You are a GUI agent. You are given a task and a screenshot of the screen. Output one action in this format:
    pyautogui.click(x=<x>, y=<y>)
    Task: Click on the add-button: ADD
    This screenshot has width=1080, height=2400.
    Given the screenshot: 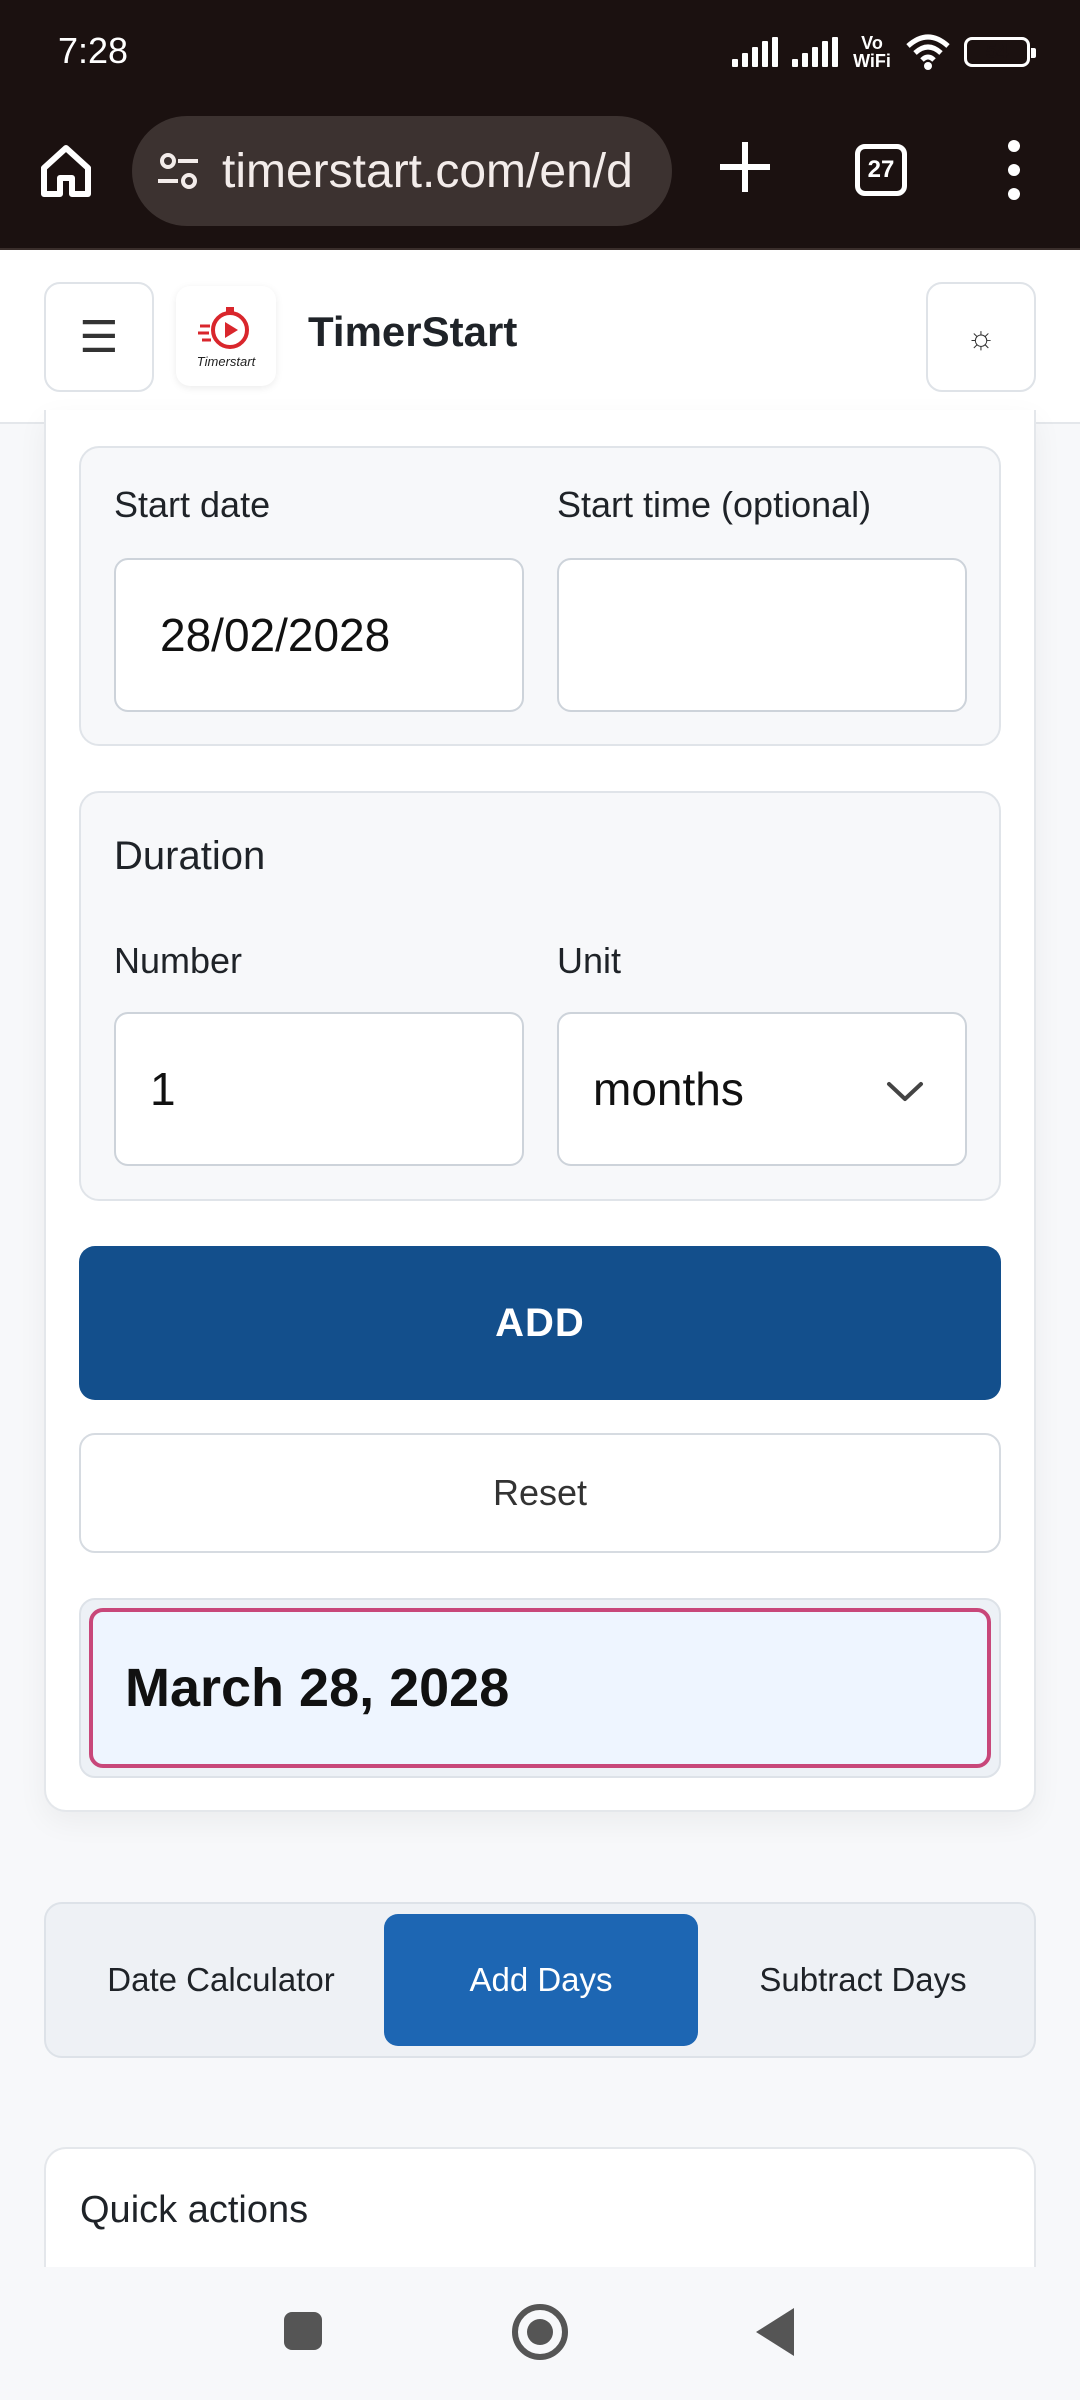 What is the action you would take?
    pyautogui.click(x=540, y=1323)
    